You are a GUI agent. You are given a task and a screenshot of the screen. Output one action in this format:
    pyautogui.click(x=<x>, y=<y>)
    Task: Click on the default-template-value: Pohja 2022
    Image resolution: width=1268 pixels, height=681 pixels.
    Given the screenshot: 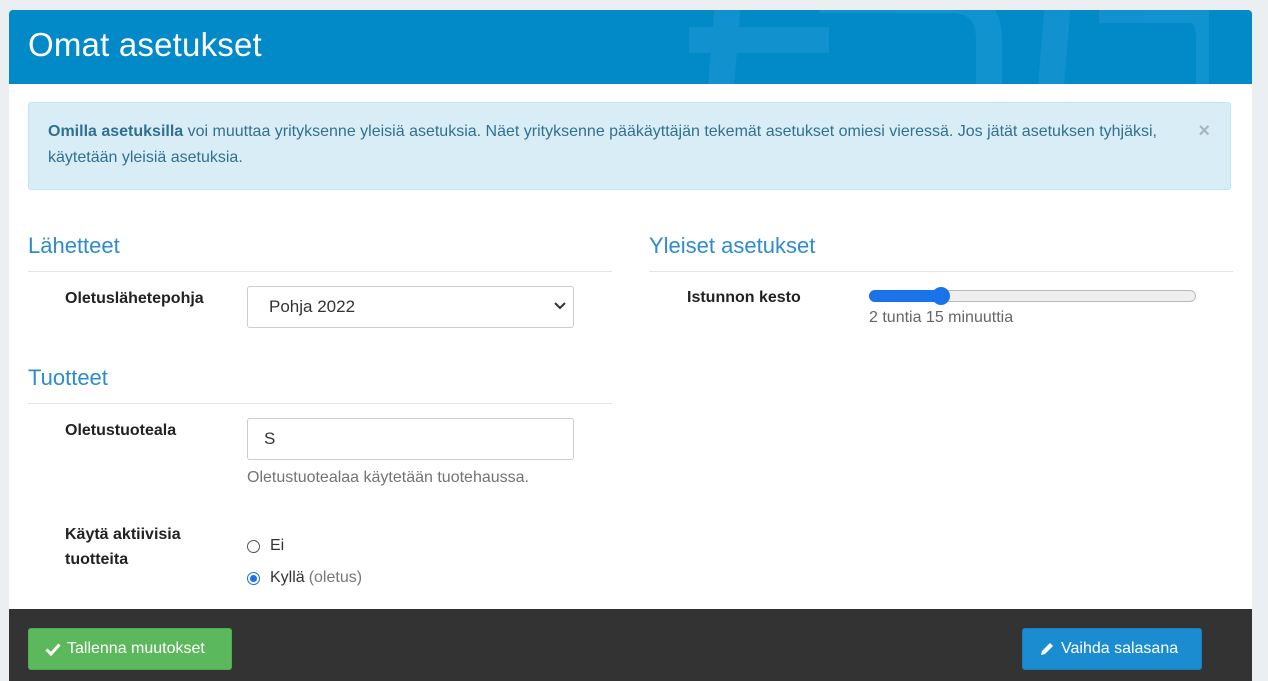 What is the action you would take?
    pyautogui.click(x=312, y=306)
    